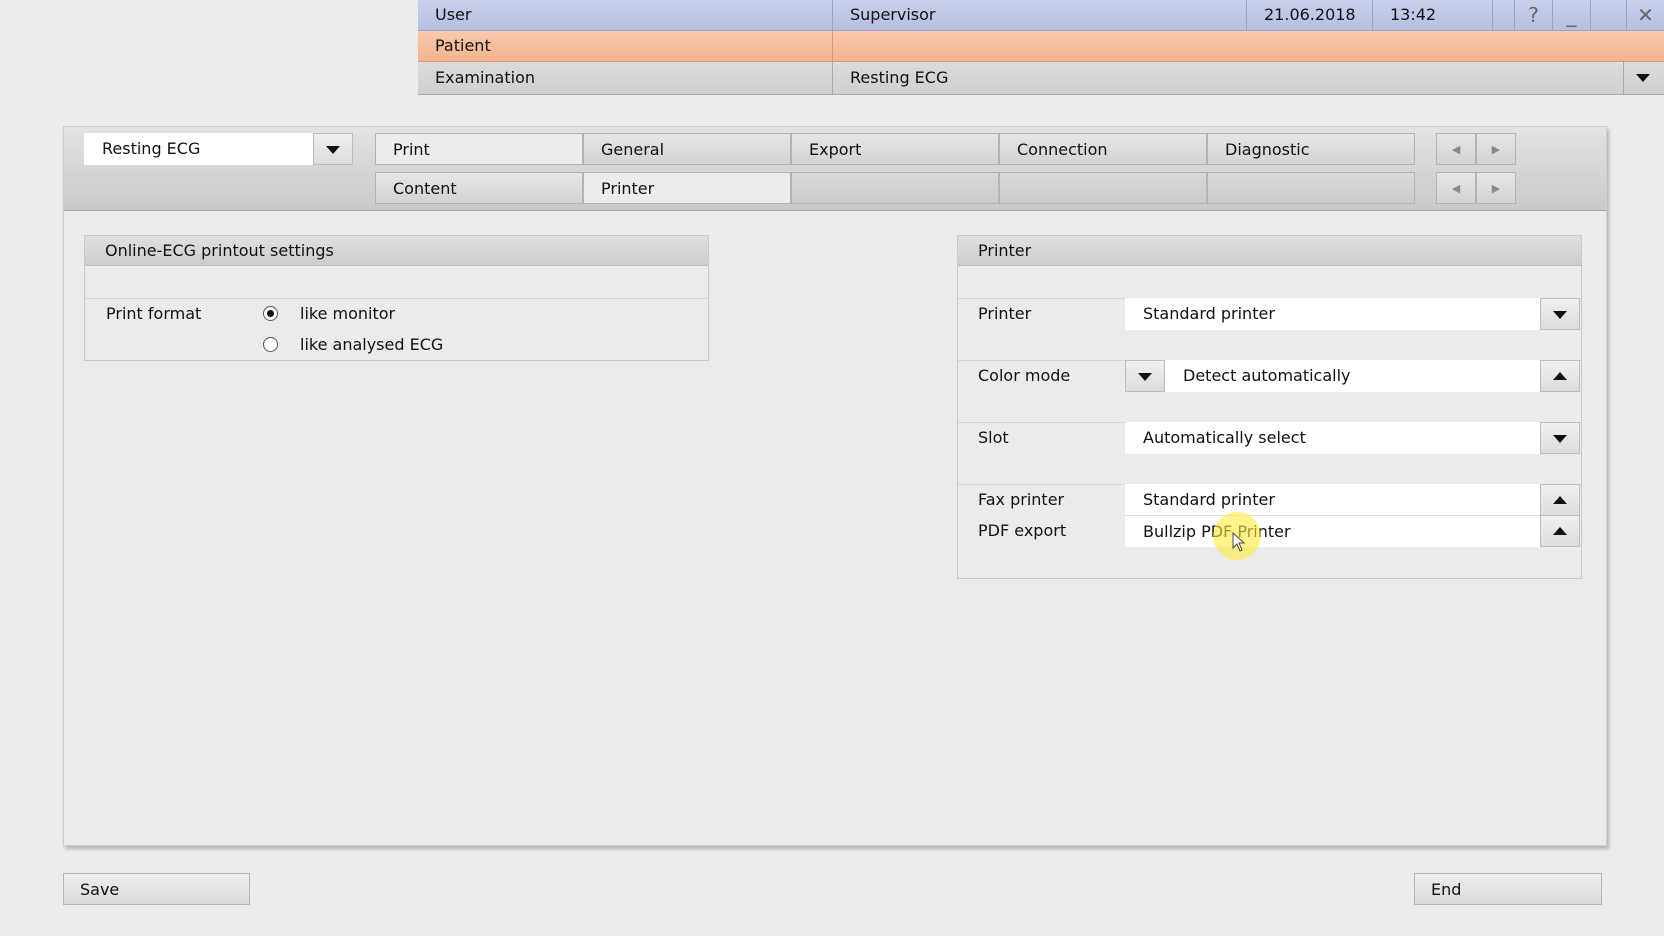 The image size is (1664, 936). I want to click on group-title: Online-ECG printout settings, so click(396, 251).